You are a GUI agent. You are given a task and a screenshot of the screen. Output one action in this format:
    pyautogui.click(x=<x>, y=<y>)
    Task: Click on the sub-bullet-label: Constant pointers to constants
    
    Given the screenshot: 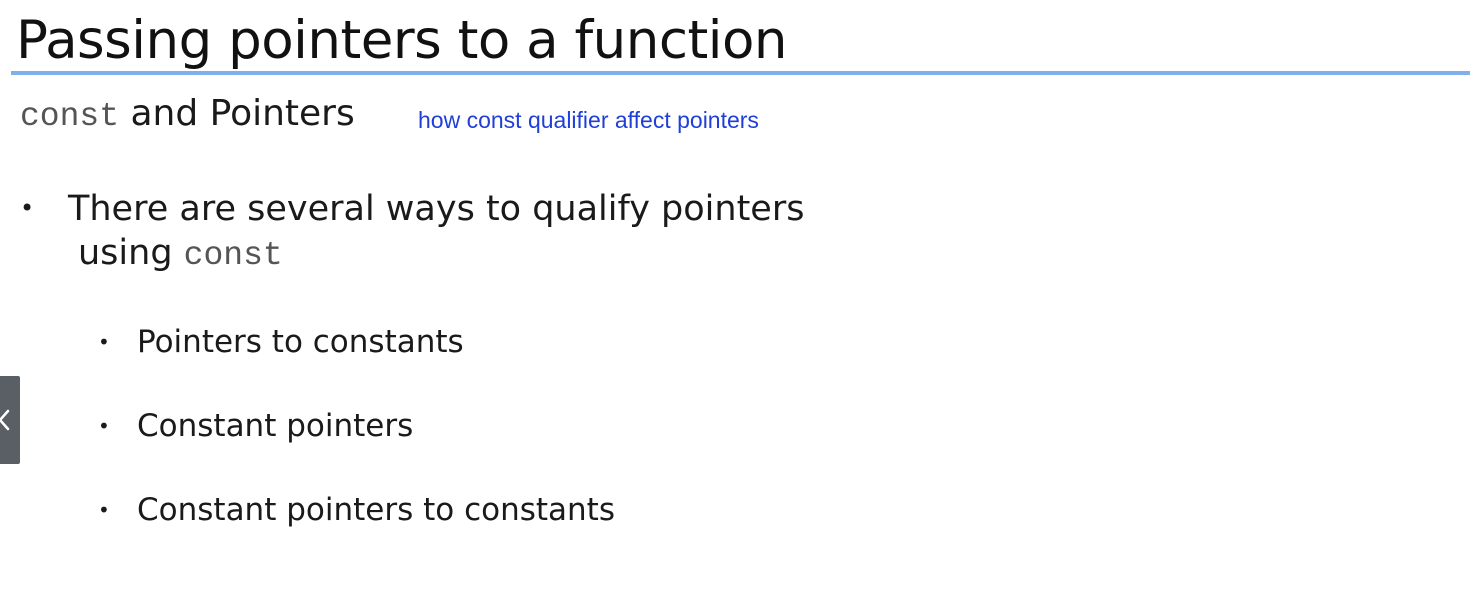 What is the action you would take?
    pyautogui.click(x=376, y=510)
    